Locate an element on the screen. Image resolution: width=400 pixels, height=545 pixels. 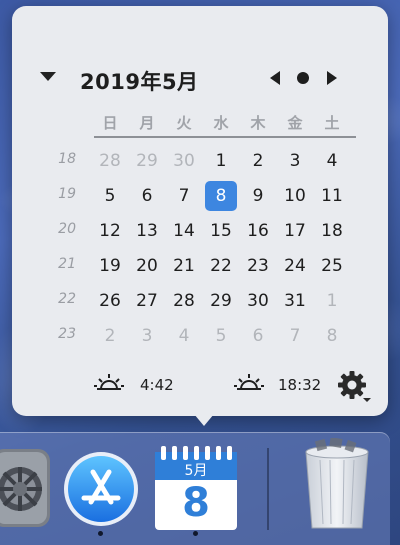
day-label: 10 is located at coordinates (295, 196).